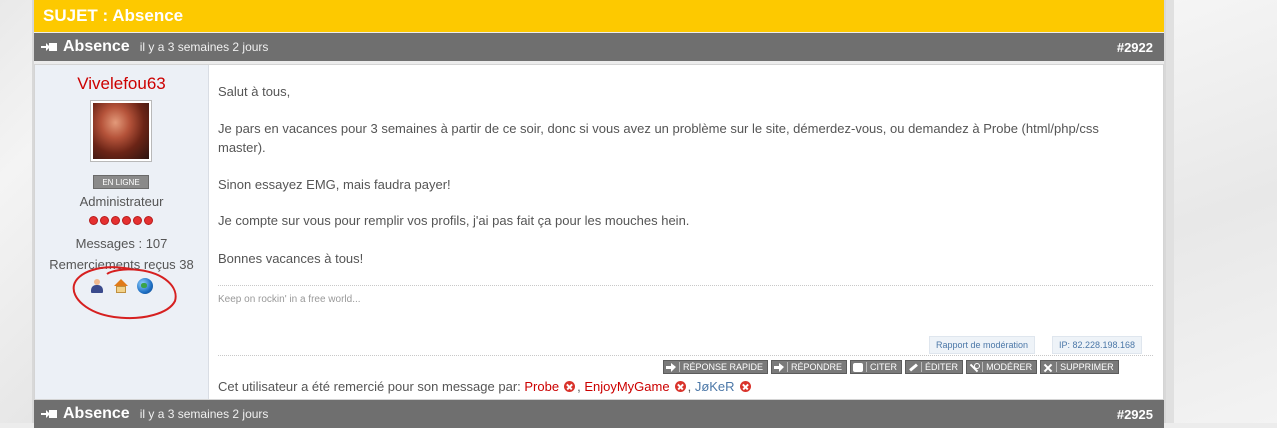 The height and width of the screenshot is (428, 1277). Describe the element at coordinates (291, 258) in the screenshot. I see `post-paragraph: Bonnes vacances à tous!` at that location.